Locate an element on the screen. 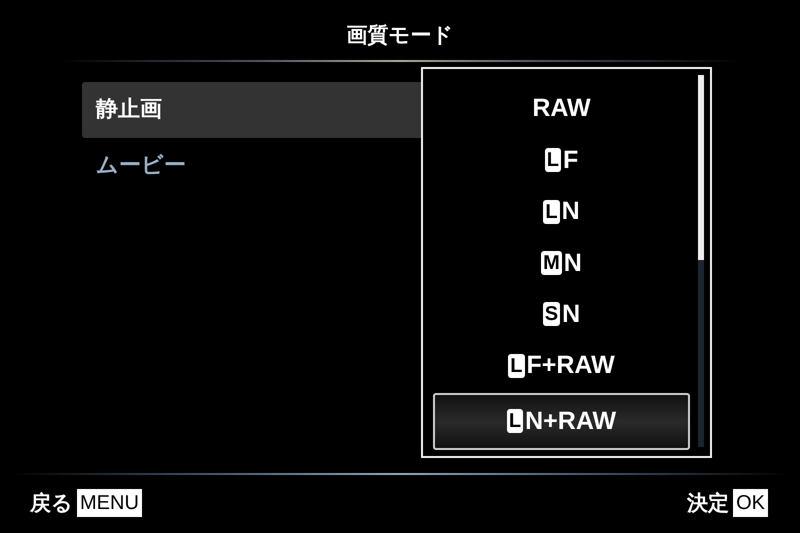 This screenshot has height=533, width=800. option-label: RAW is located at coordinates (561, 109).